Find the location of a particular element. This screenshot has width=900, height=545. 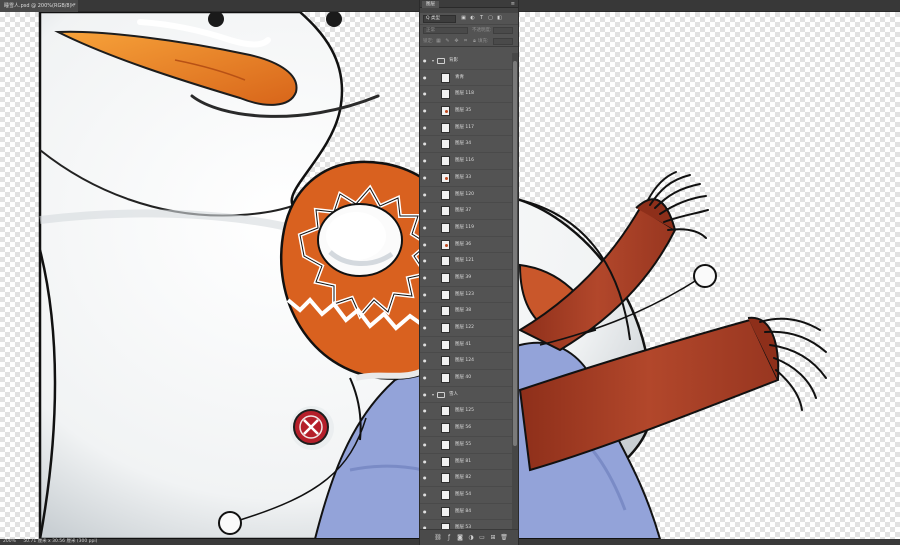

layer-row: ● 图层 34 is located at coordinates (466, 145).